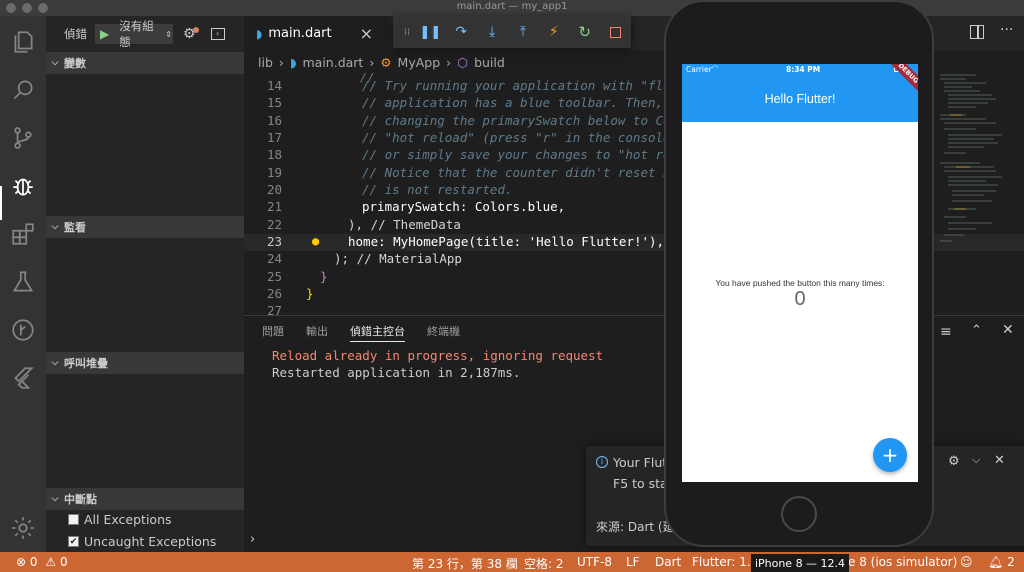 This screenshot has height=572, width=1024. I want to click on chevron-right-icon: ›, so click(372, 62).